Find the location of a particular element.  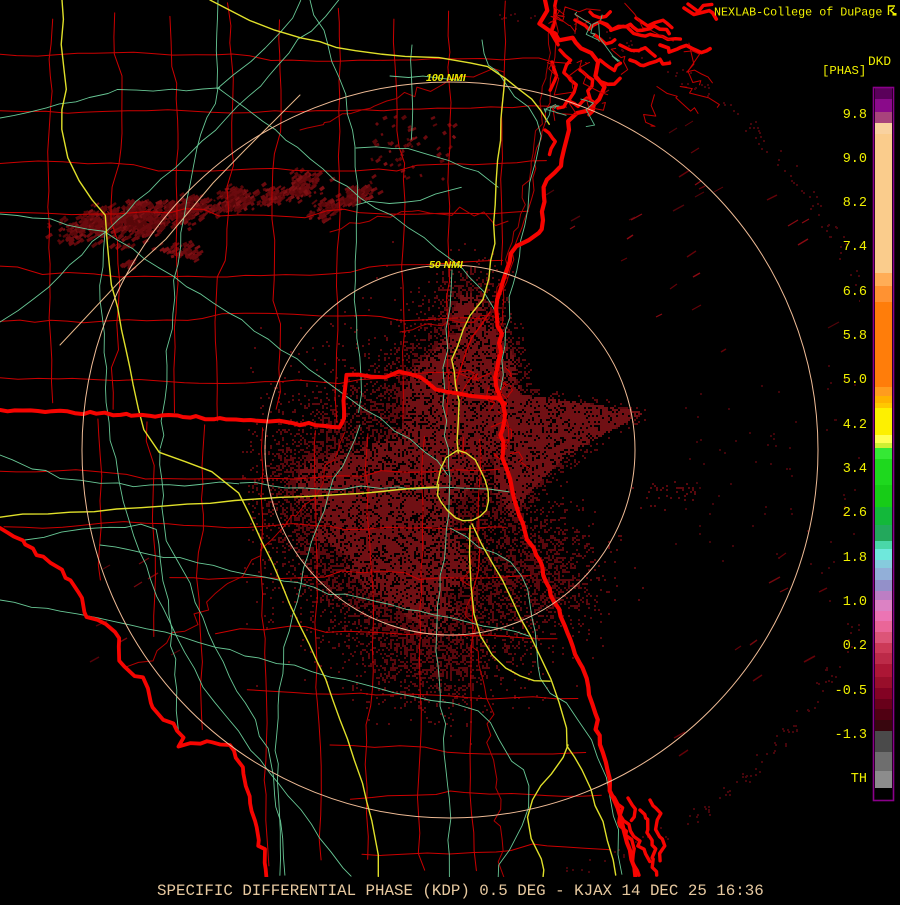

svg-text: 1.0 is located at coordinates (855, 602).